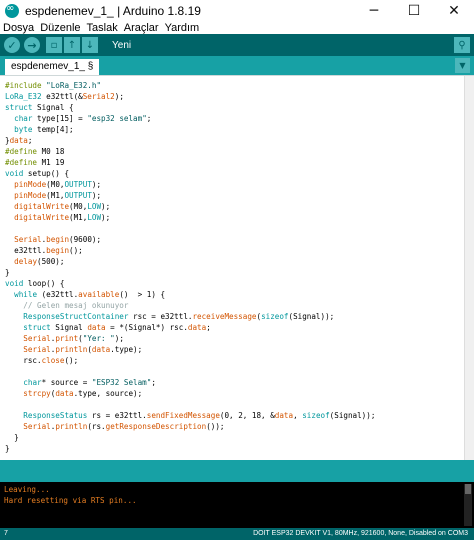  Describe the element at coordinates (239, 140) in the screenshot. I see `code-line: }data;` at that location.